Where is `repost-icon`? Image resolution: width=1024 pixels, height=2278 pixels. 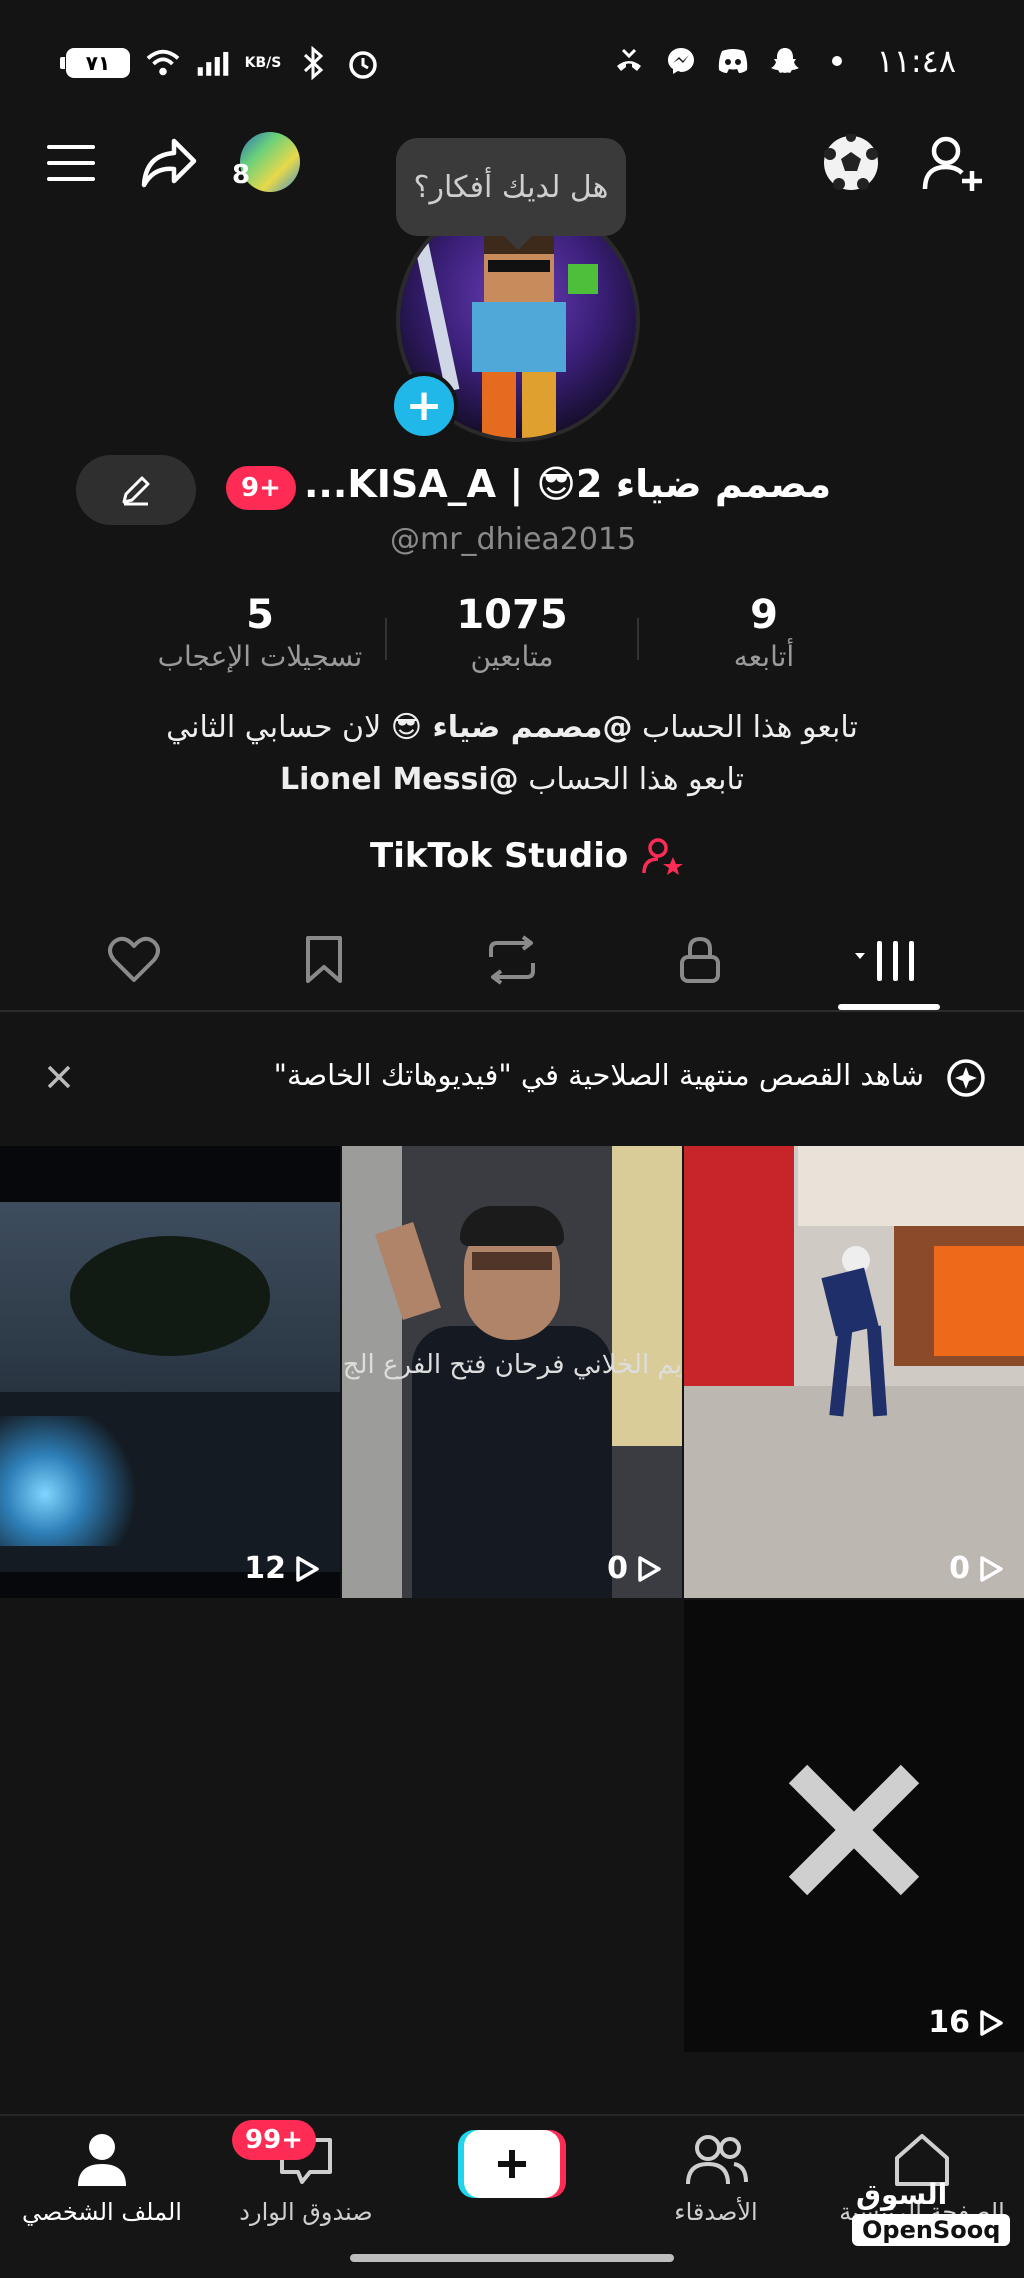
repost-icon is located at coordinates (512, 960).